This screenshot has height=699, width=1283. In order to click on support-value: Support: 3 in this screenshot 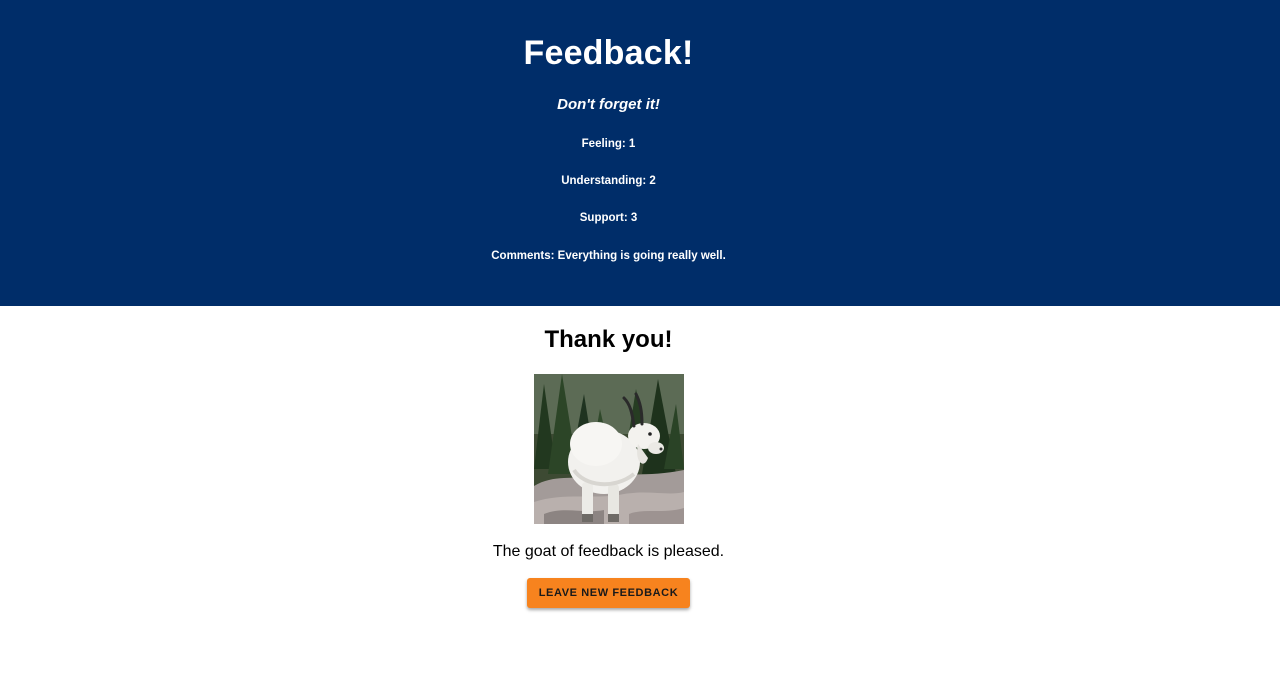, I will do `click(608, 218)`.